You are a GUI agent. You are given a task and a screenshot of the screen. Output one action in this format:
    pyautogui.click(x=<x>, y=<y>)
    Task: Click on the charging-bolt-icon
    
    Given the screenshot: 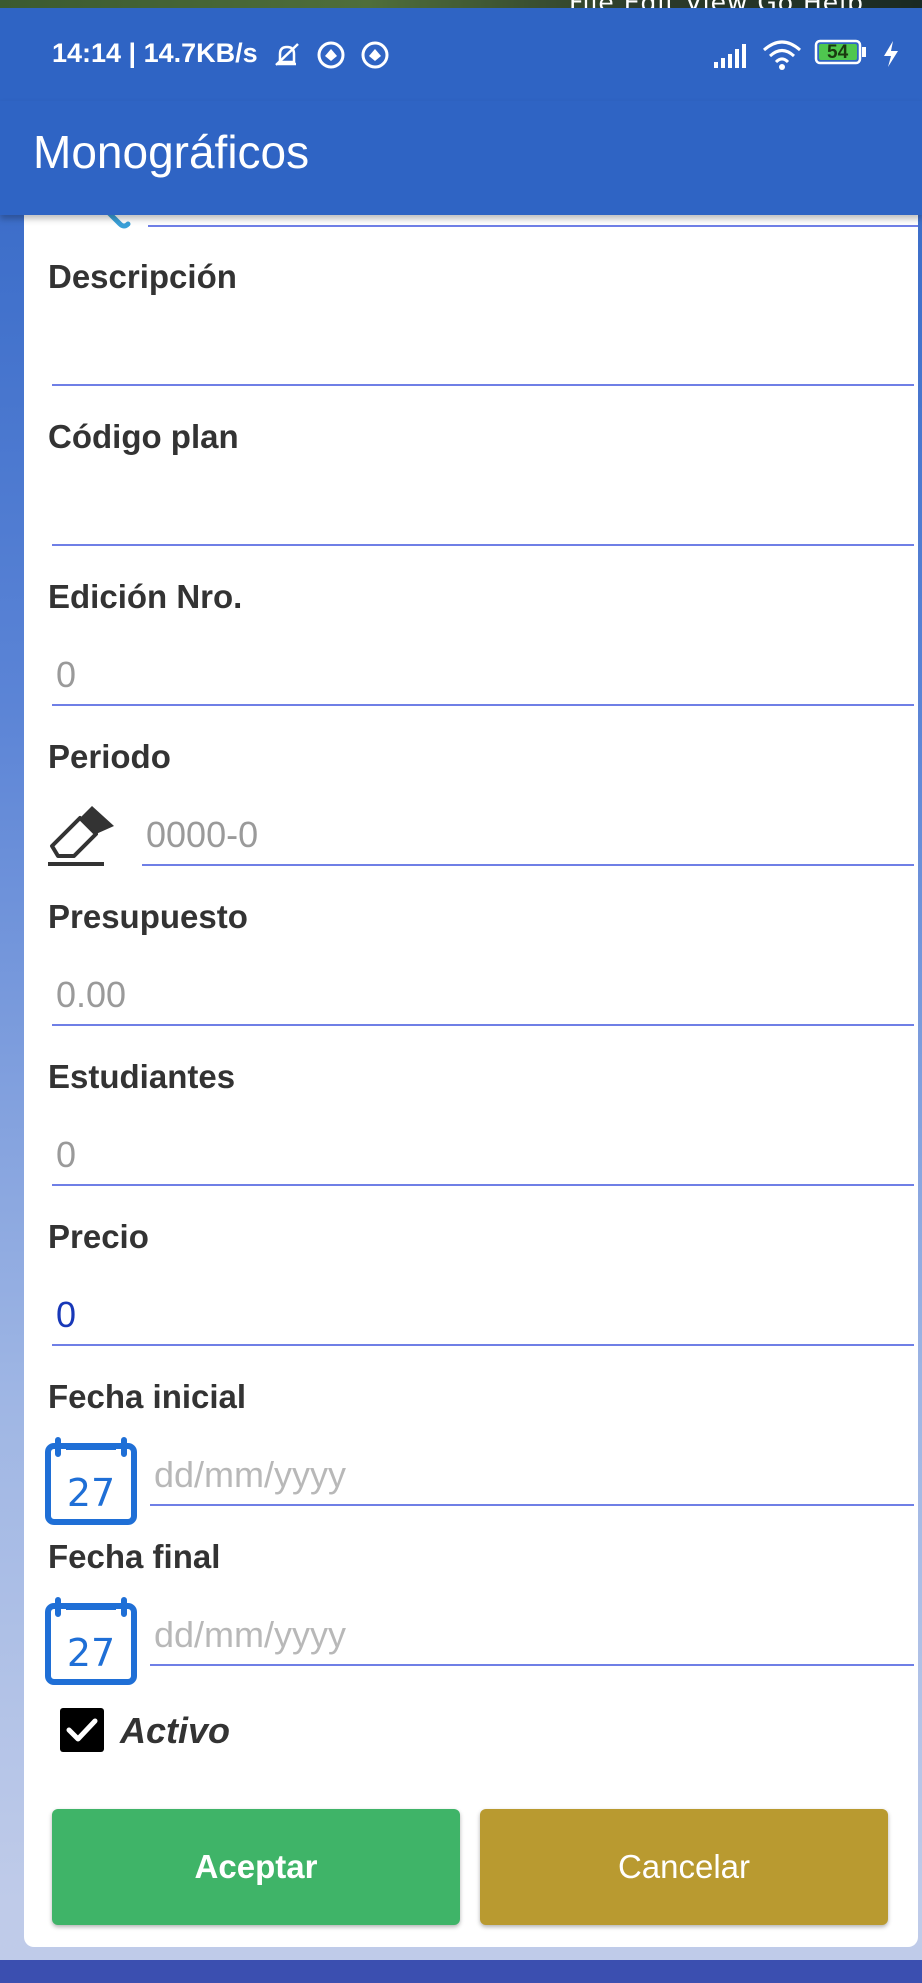 What is the action you would take?
    pyautogui.click(x=891, y=56)
    